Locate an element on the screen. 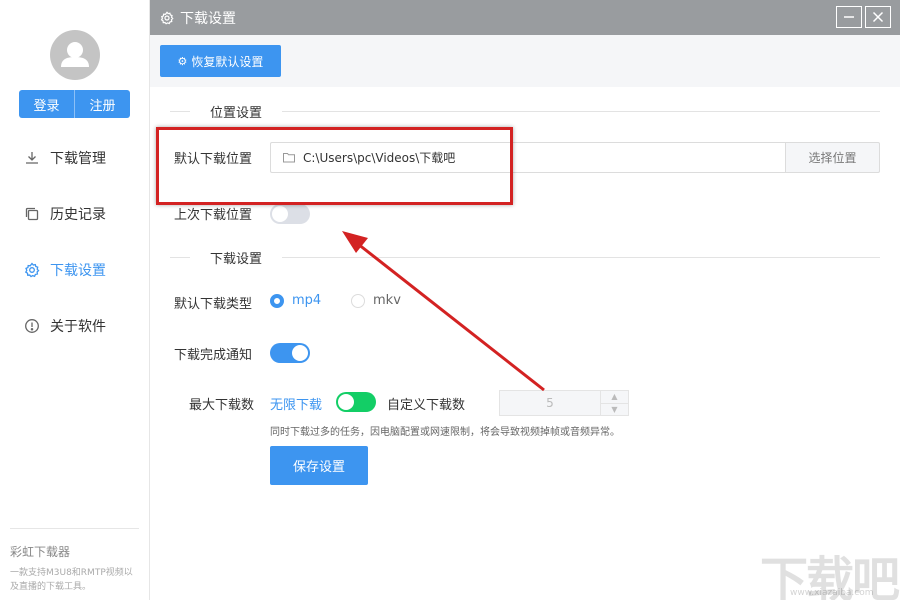  register-button: 注册 is located at coordinates (102, 104).